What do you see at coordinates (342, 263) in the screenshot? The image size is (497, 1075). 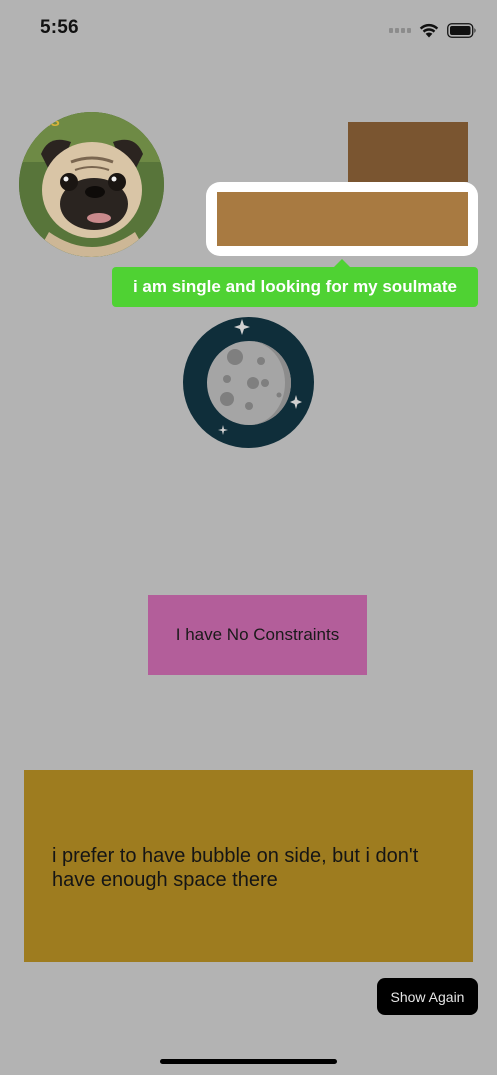 I see `tooltip-arrow` at bounding box center [342, 263].